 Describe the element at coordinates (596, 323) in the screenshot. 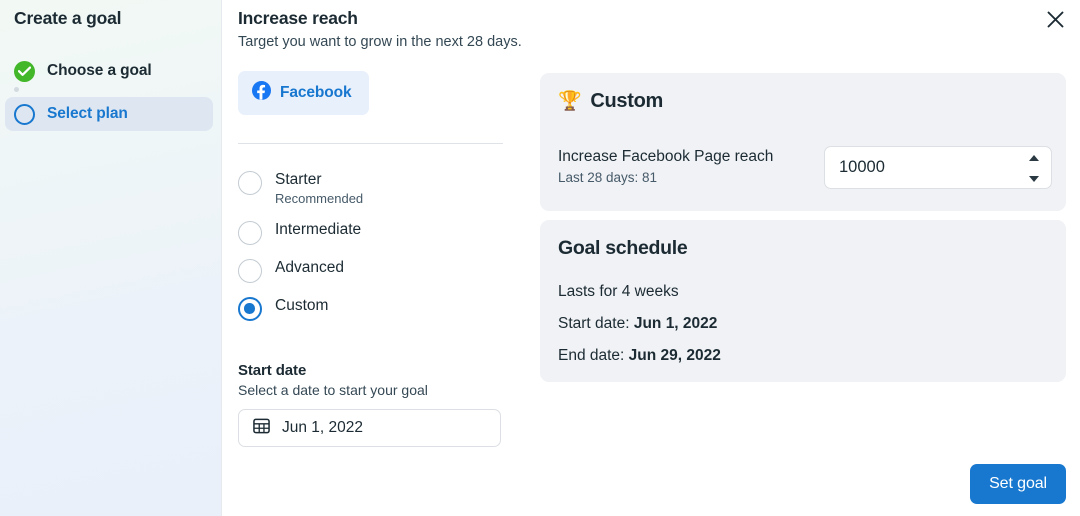

I see `goal-start-date-prefix: Start date:` at that location.